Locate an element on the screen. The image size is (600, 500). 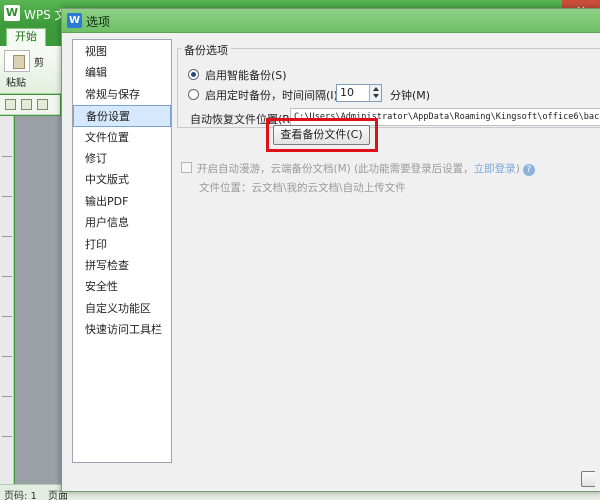
cloud-roaming-label: 开启自动漫游，云端备份文档(M) (此功能需要登录后设置， is located at coordinates (335, 169).